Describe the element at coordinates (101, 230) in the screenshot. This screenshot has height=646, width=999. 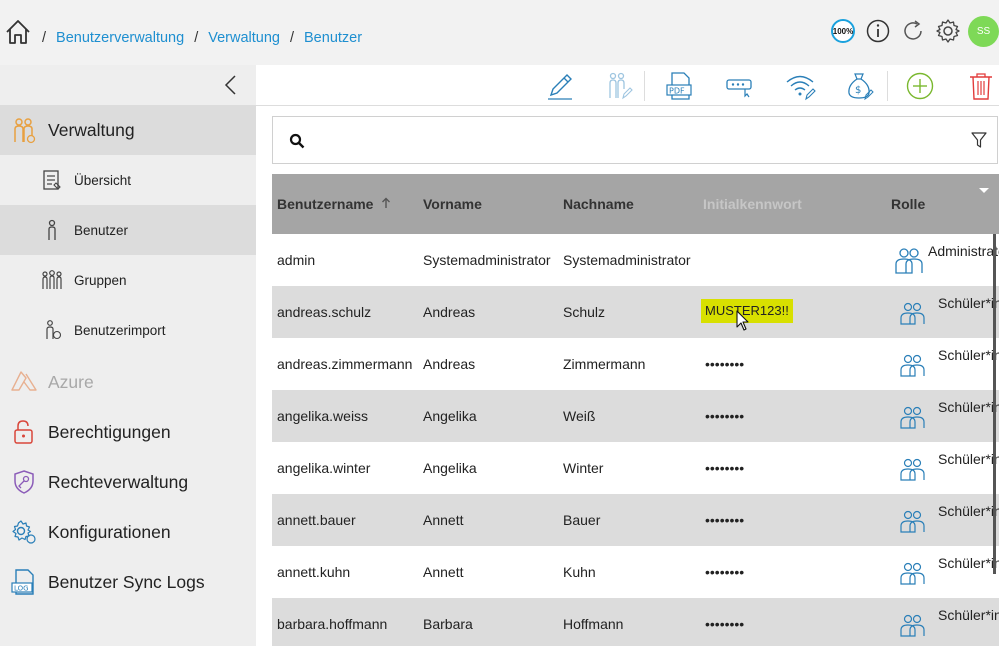
I see `sidebar-item-label: Benutzer` at that location.